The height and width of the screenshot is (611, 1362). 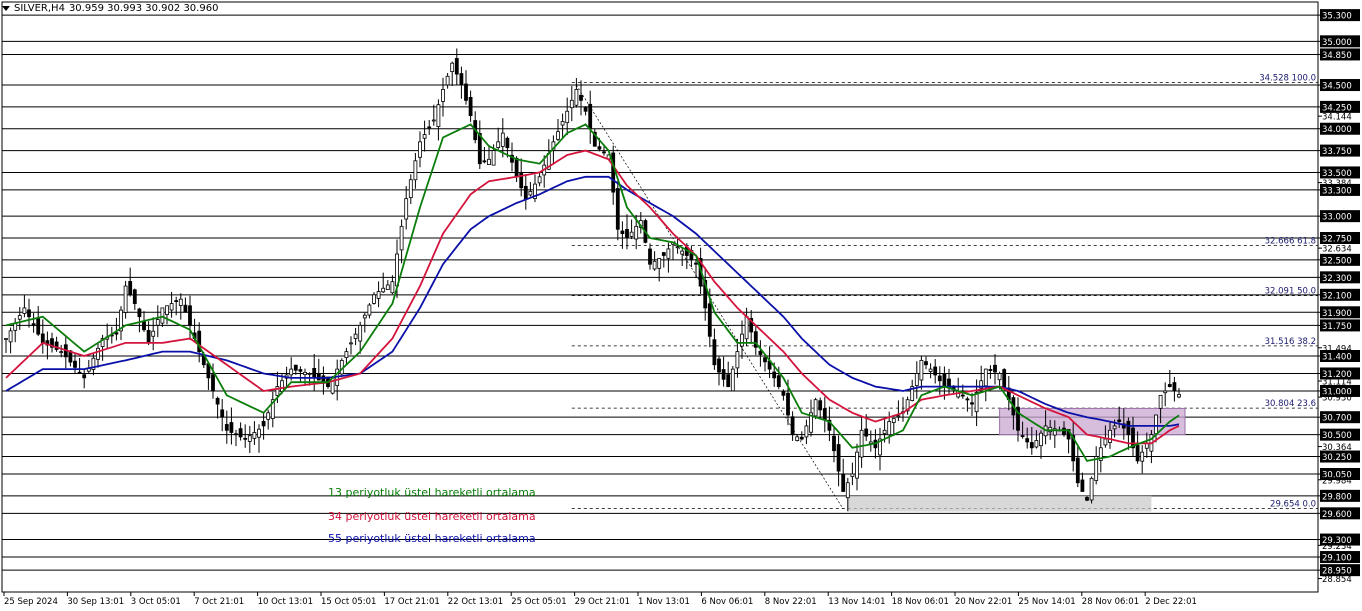 I want to click on fib-label: 29.654 0.0, so click(x=1293, y=505).